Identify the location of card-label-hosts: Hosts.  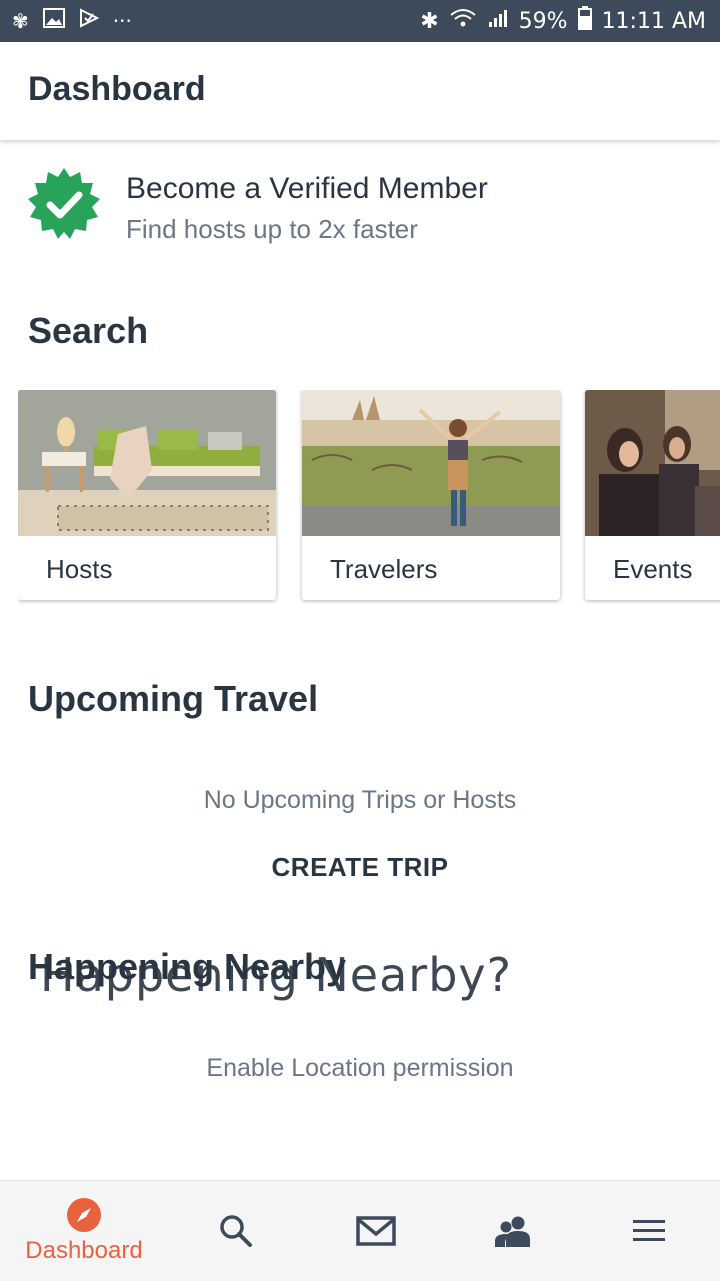
(79, 569).